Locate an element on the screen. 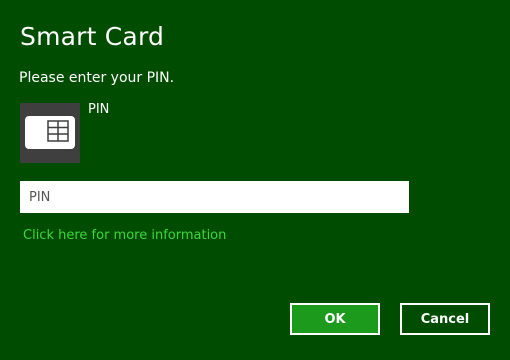 The image size is (510, 360). smart-card-icon is located at coordinates (50, 132).